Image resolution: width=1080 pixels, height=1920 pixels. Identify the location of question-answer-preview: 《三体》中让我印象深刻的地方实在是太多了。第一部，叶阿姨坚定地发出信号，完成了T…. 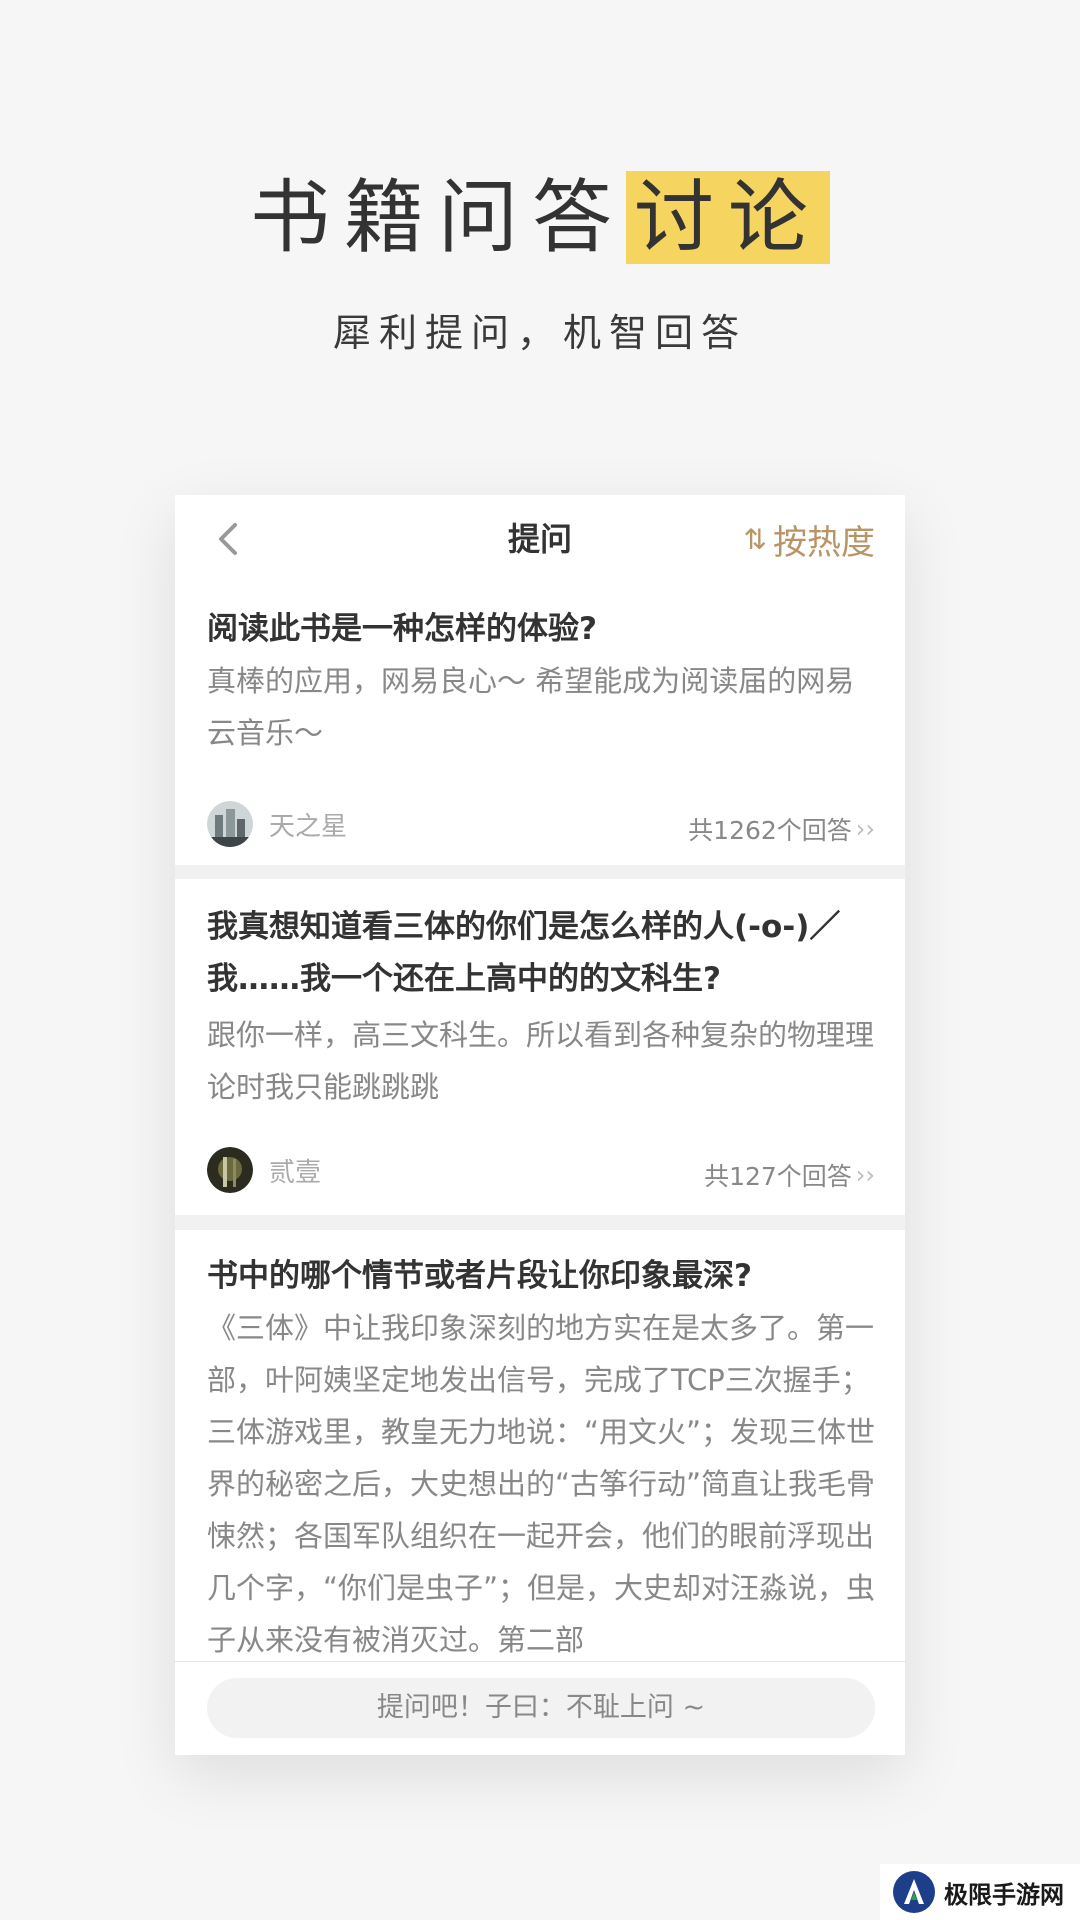
(541, 1484).